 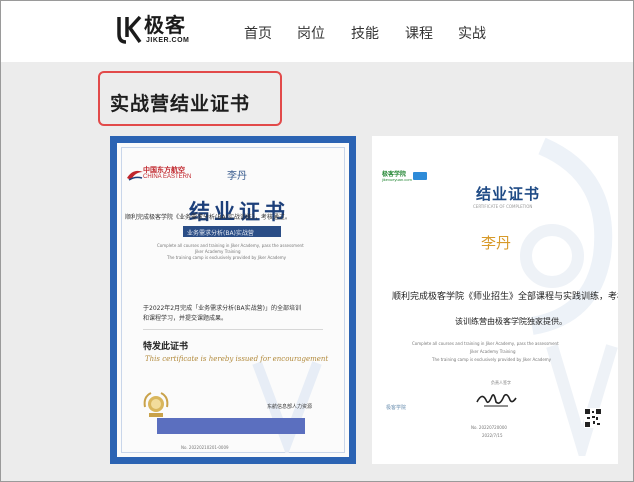 I want to click on nav-jobs: 岗位, so click(x=311, y=33).